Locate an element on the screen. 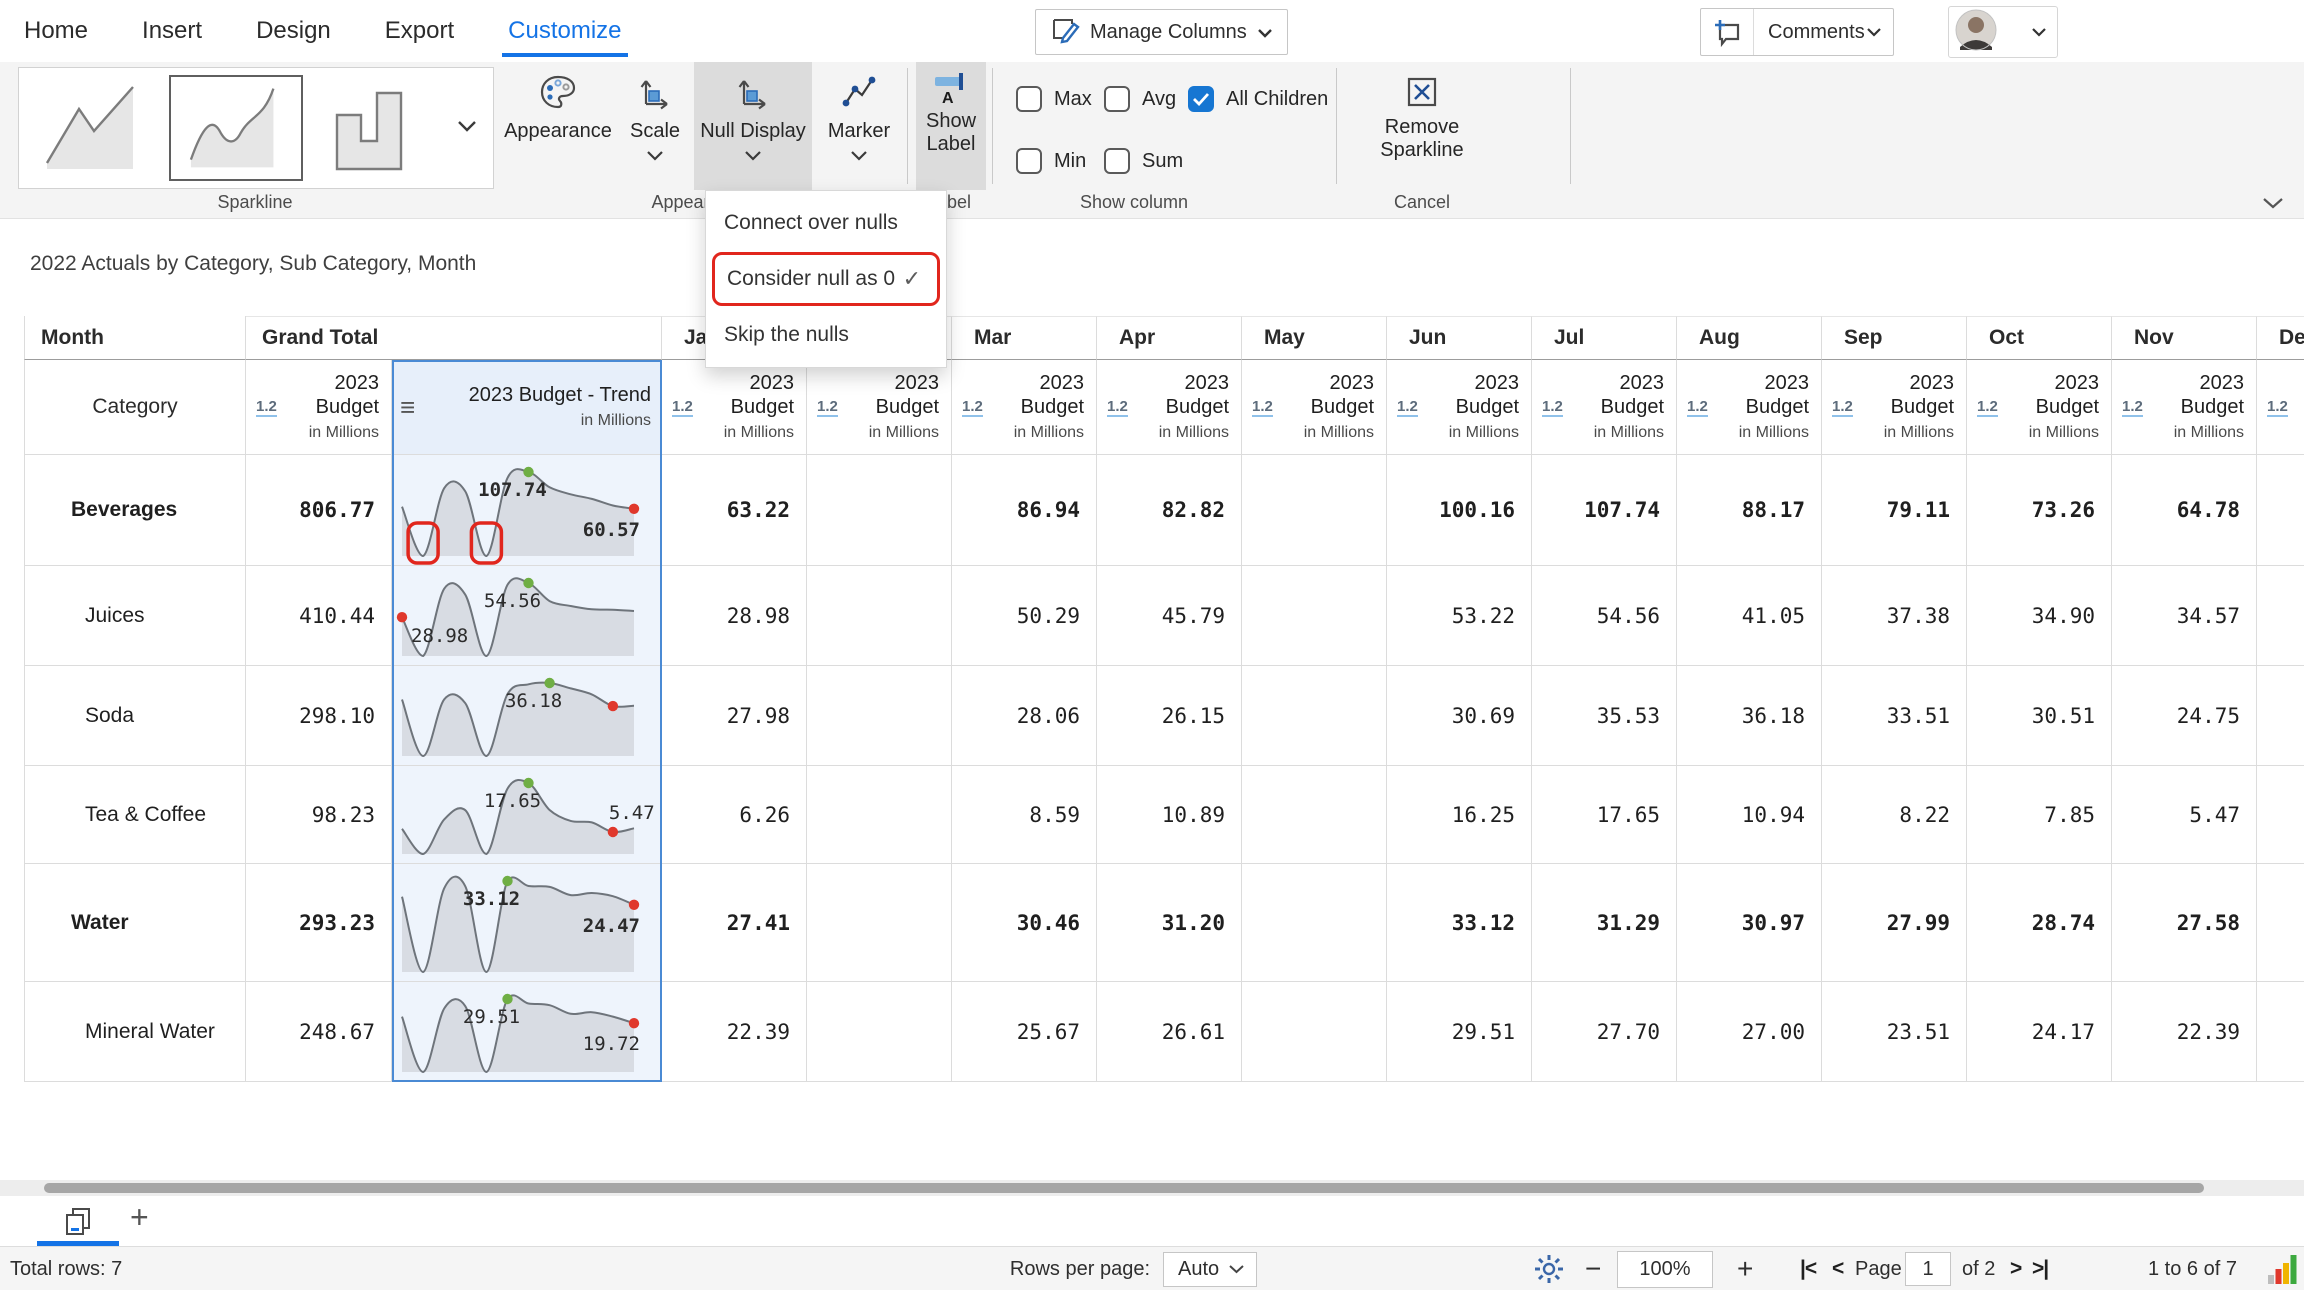 The width and height of the screenshot is (2304, 1290). value-cell-jun: 16.25 is located at coordinates (1459, 815).